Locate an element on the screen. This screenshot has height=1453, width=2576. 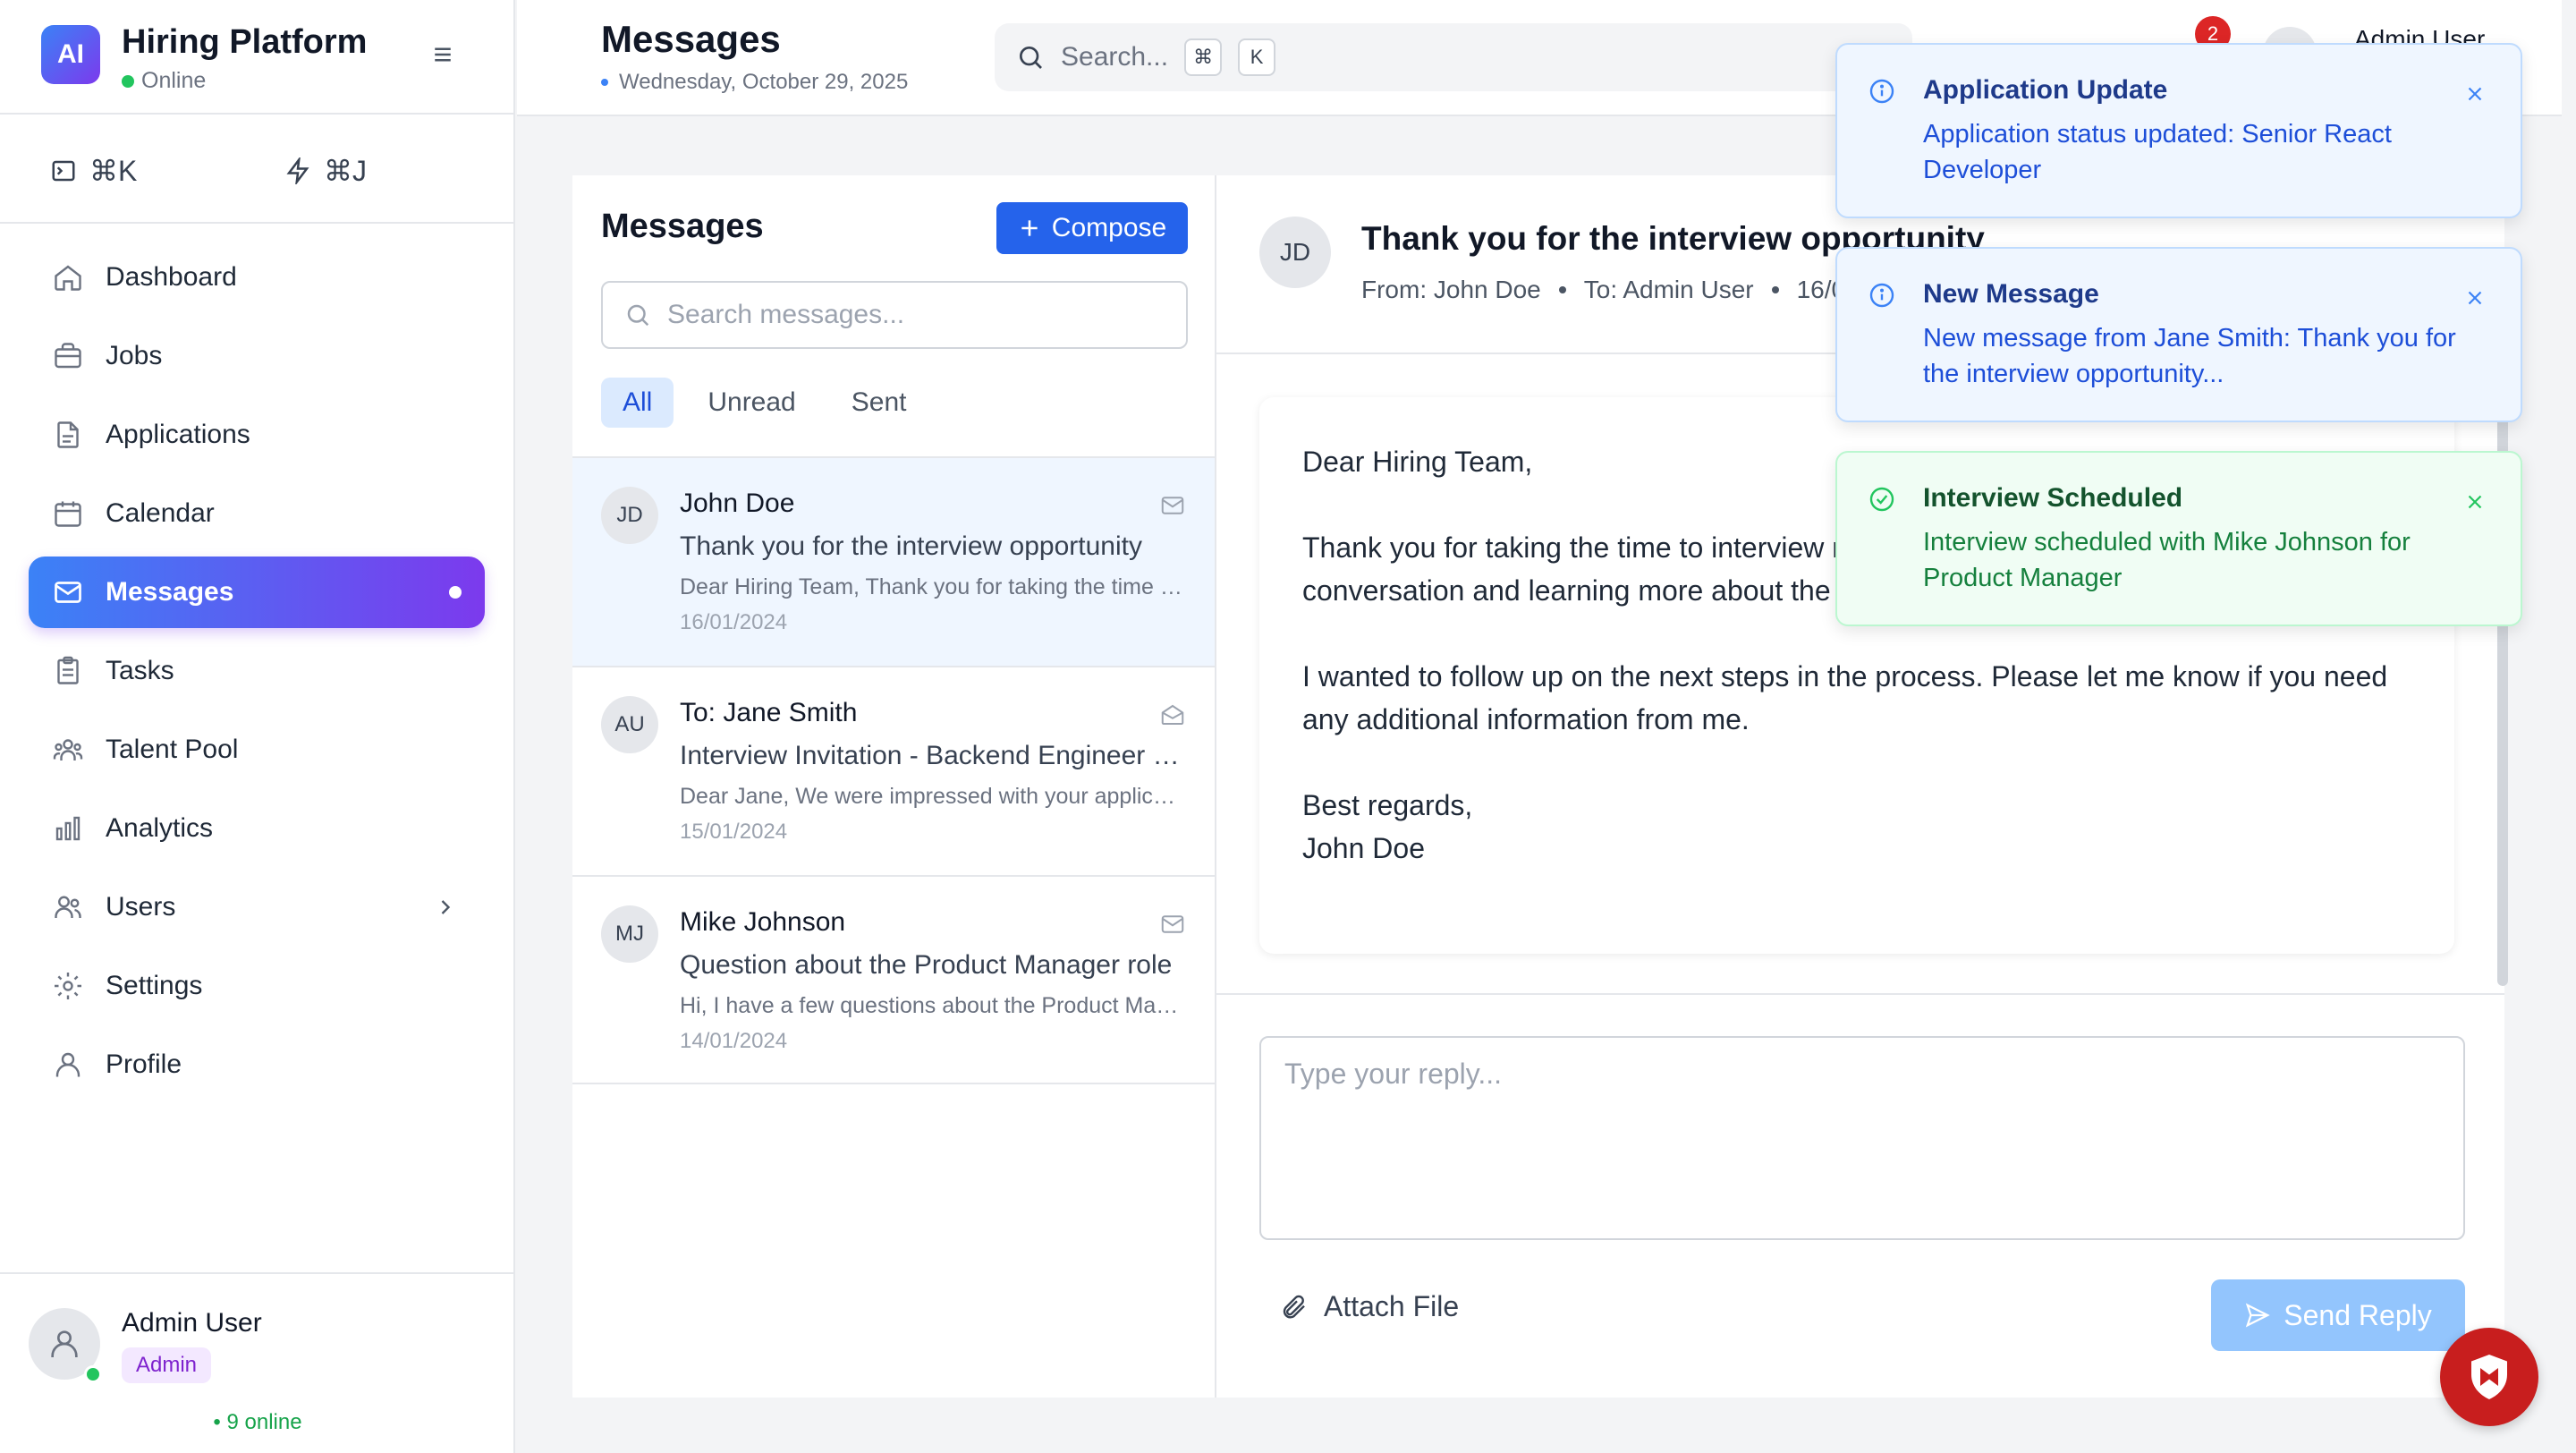
shortcut-key-k: K is located at coordinates (1257, 57).